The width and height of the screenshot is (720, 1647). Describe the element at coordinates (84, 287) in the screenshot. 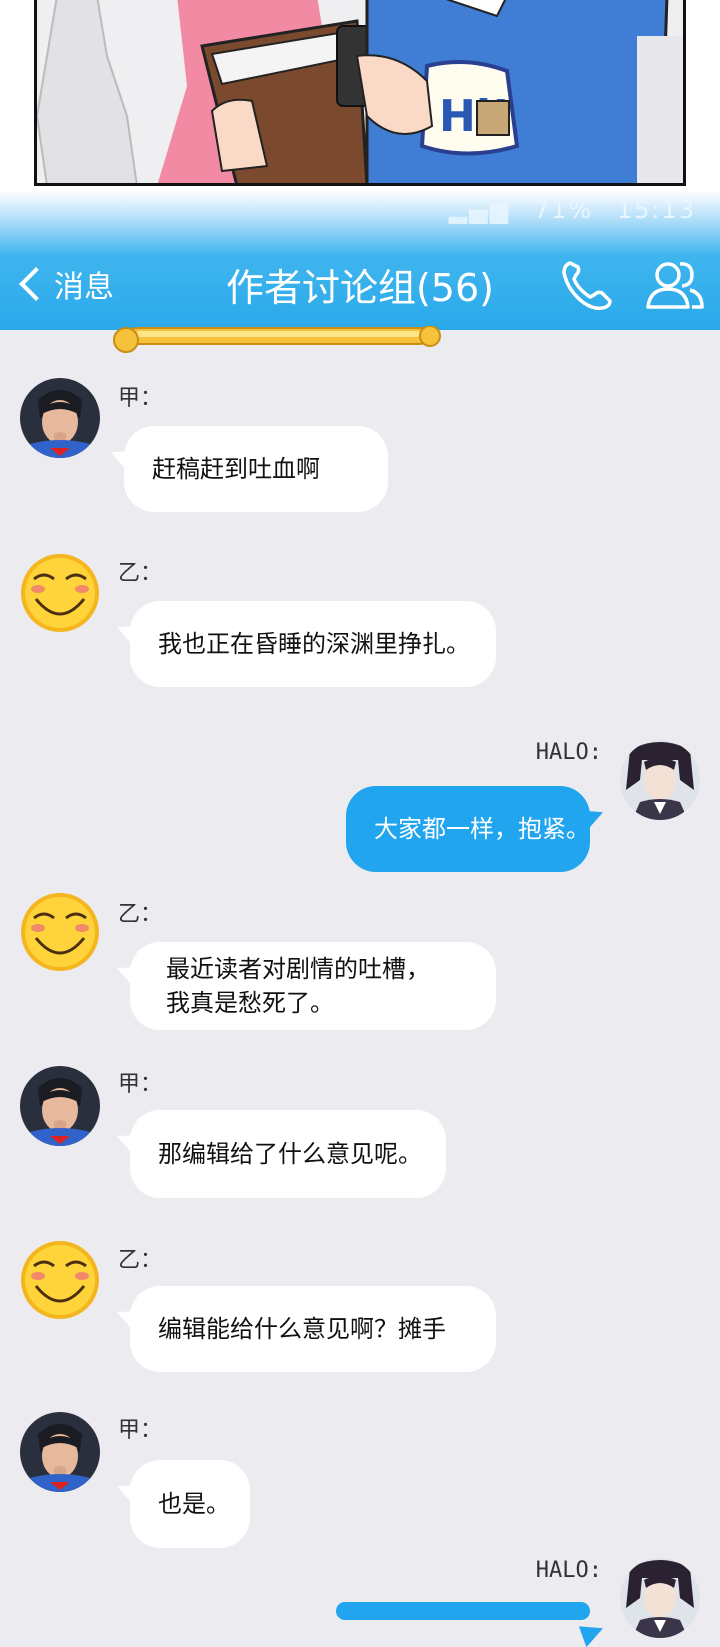

I see `back-label: 消息` at that location.